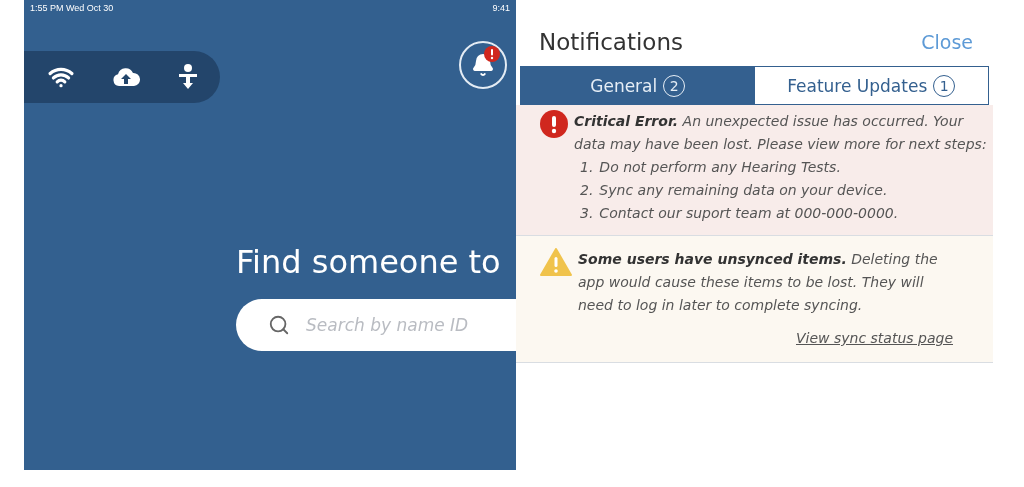 This screenshot has width=1024, height=487. What do you see at coordinates (874, 338) in the screenshot?
I see `sync-status-link: View sync status page` at bounding box center [874, 338].